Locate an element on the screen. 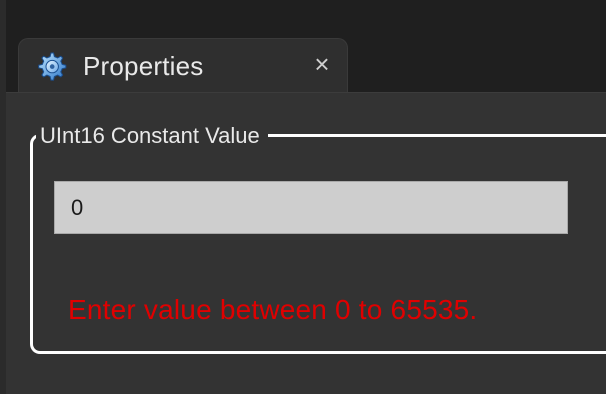  tab-properties: Properties × is located at coordinates (183, 65).